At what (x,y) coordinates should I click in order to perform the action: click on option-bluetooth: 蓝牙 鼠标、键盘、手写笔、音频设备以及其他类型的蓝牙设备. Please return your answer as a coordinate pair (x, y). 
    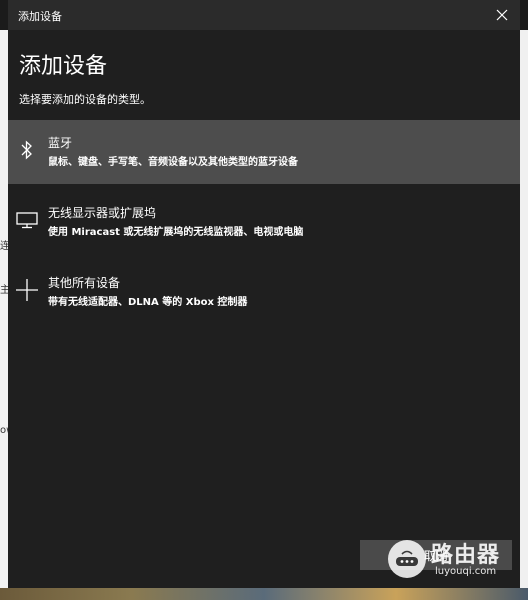
    Looking at the image, I should click on (264, 152).